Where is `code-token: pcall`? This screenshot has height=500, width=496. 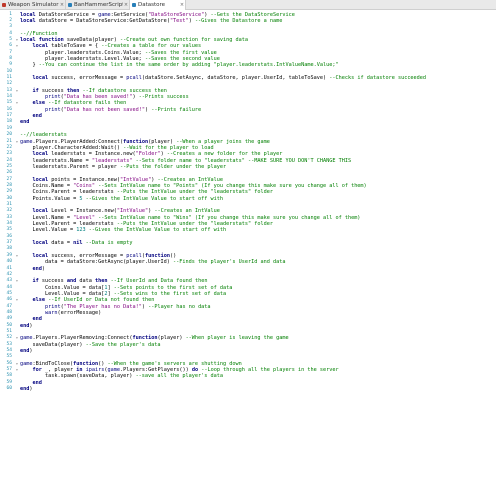 code-token: pcall is located at coordinates (134, 255).